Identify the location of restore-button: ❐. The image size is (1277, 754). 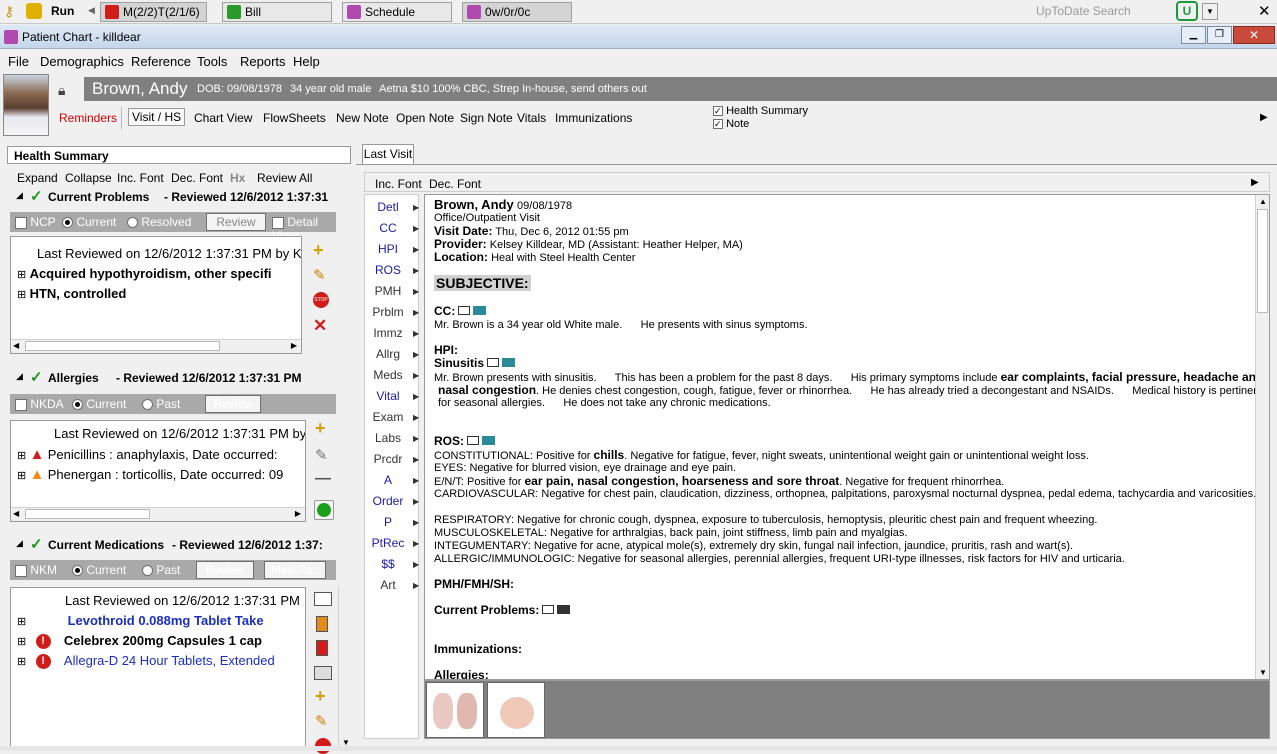
(1219, 35).